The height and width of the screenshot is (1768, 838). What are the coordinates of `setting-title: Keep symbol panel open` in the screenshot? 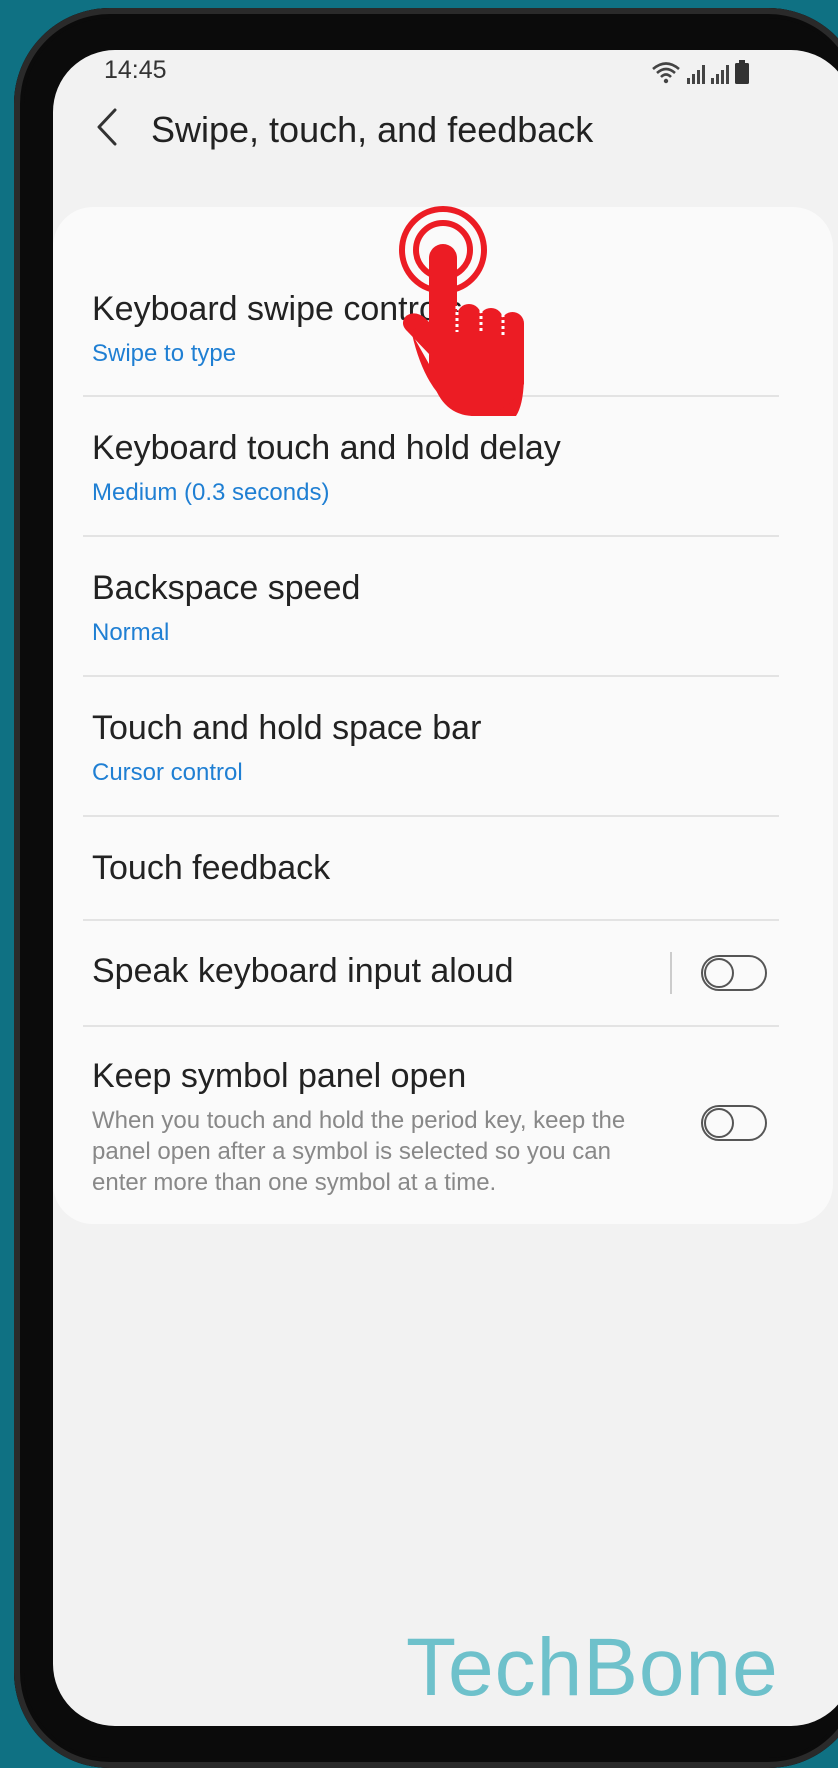 It's located at (279, 1076).